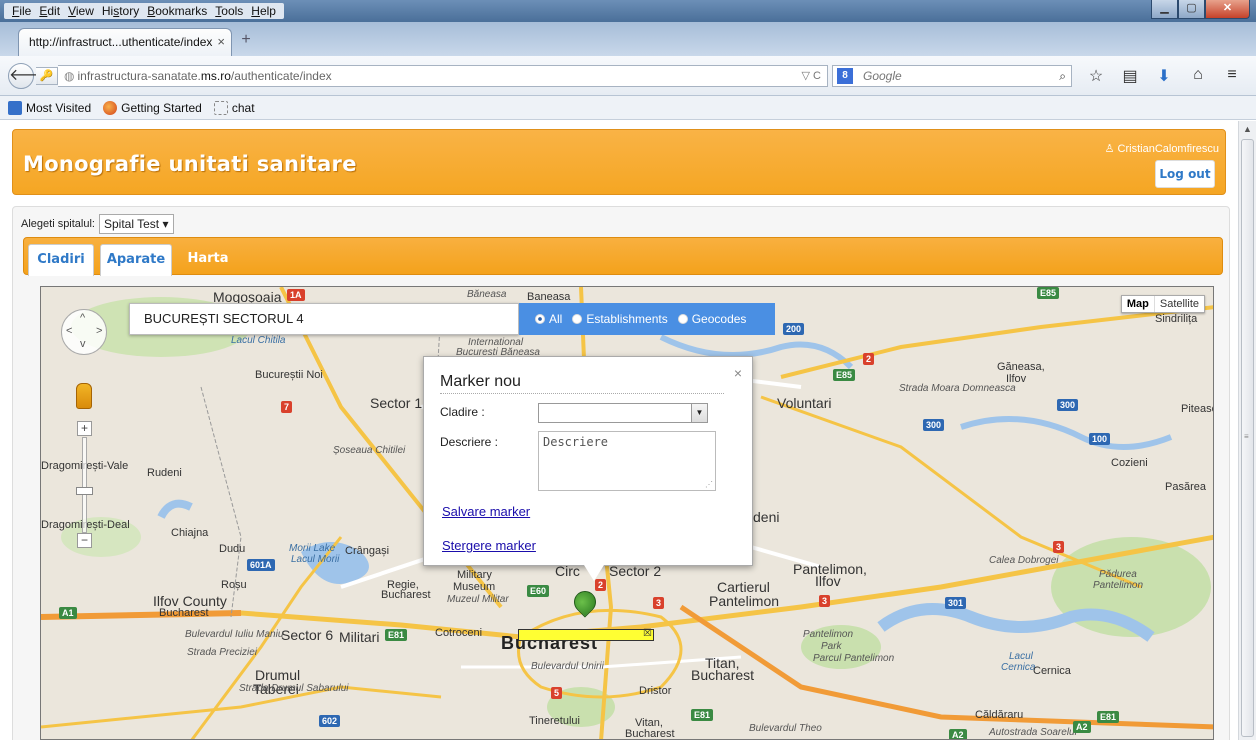  What do you see at coordinates (58, 224) in the screenshot?
I see `hospital-label: Alegeti spitalul:` at bounding box center [58, 224].